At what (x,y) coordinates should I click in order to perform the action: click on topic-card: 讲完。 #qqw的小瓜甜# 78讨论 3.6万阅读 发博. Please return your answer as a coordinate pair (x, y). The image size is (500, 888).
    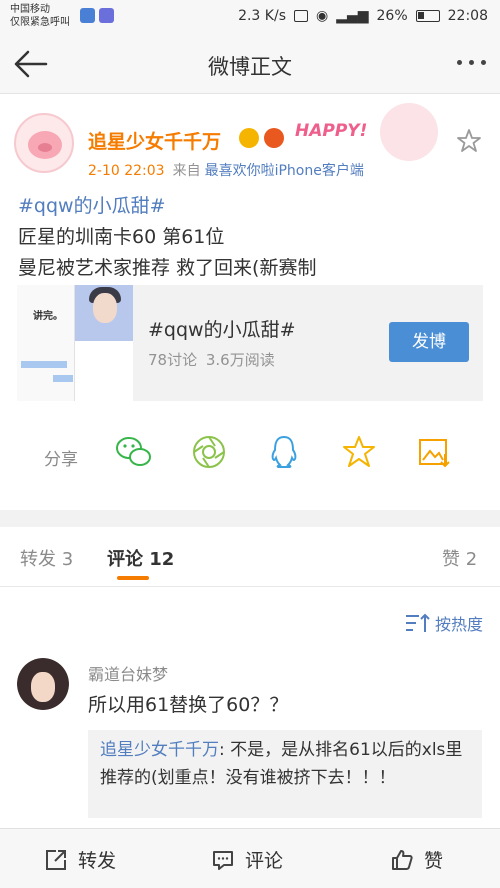
    Looking at the image, I should click on (250, 343).